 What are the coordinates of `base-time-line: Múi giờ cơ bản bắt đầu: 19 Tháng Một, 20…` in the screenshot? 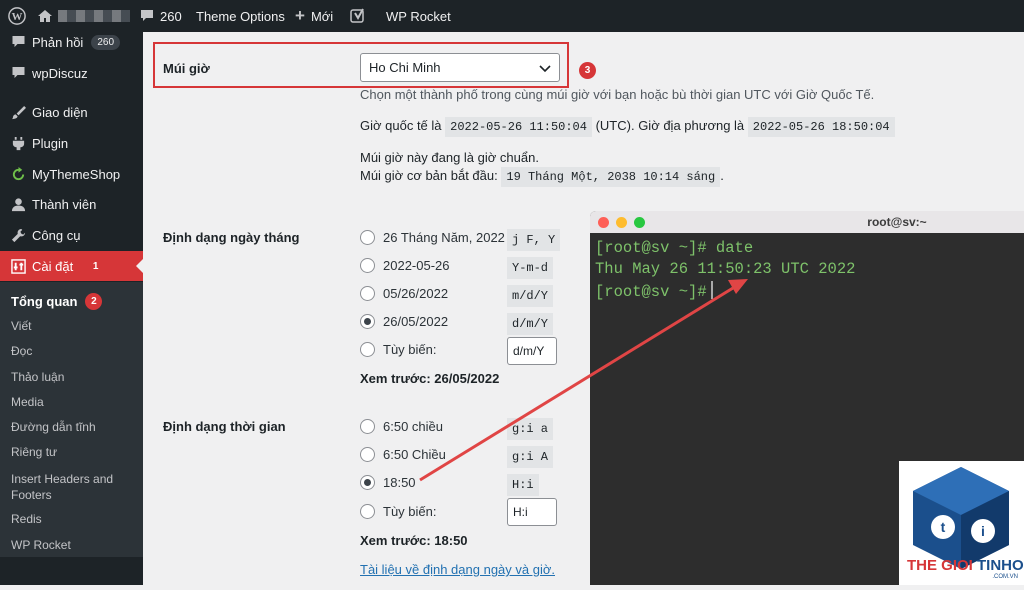 It's located at (542, 177).